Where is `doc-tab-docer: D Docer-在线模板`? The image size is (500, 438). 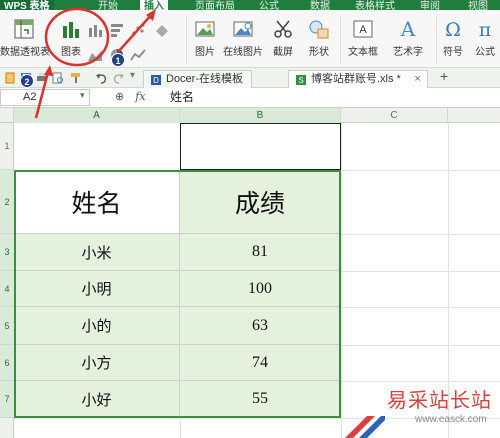
doc-tab-docer: D Docer-在线模板 is located at coordinates (198, 79).